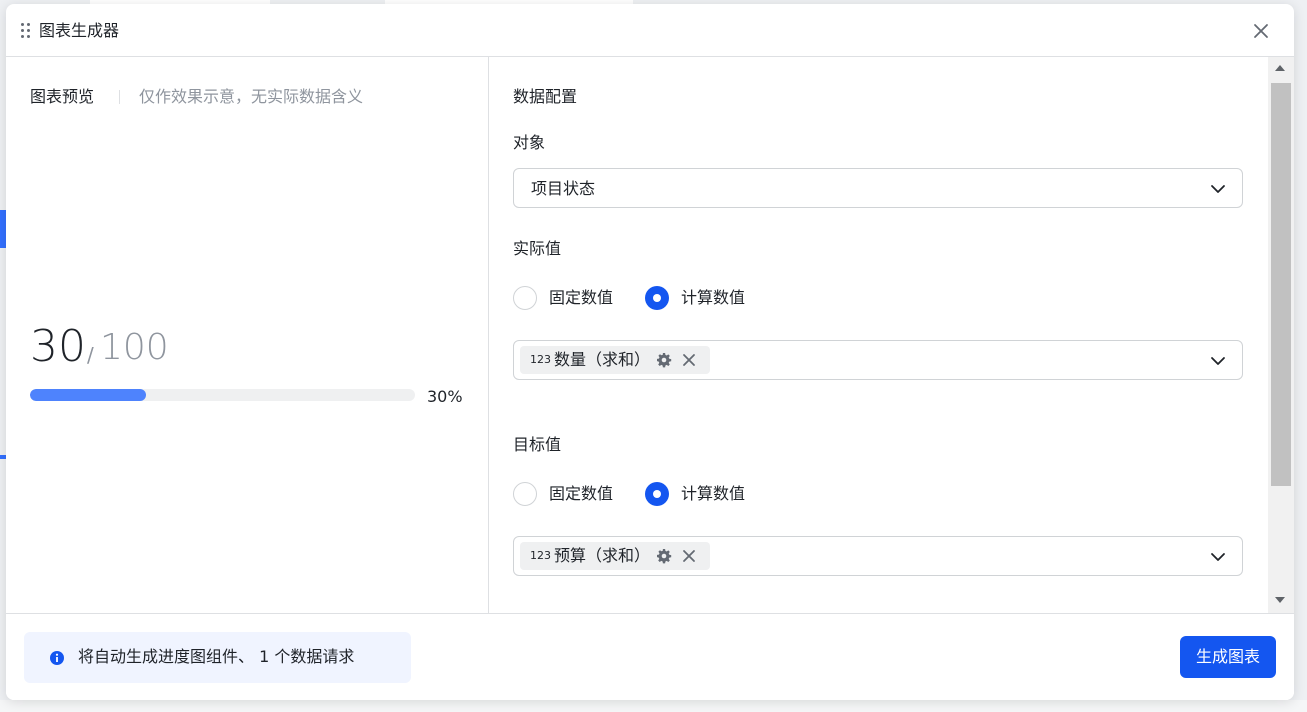 The width and height of the screenshot is (1307, 712). I want to click on config-scrollbar, so click(1281, 335).